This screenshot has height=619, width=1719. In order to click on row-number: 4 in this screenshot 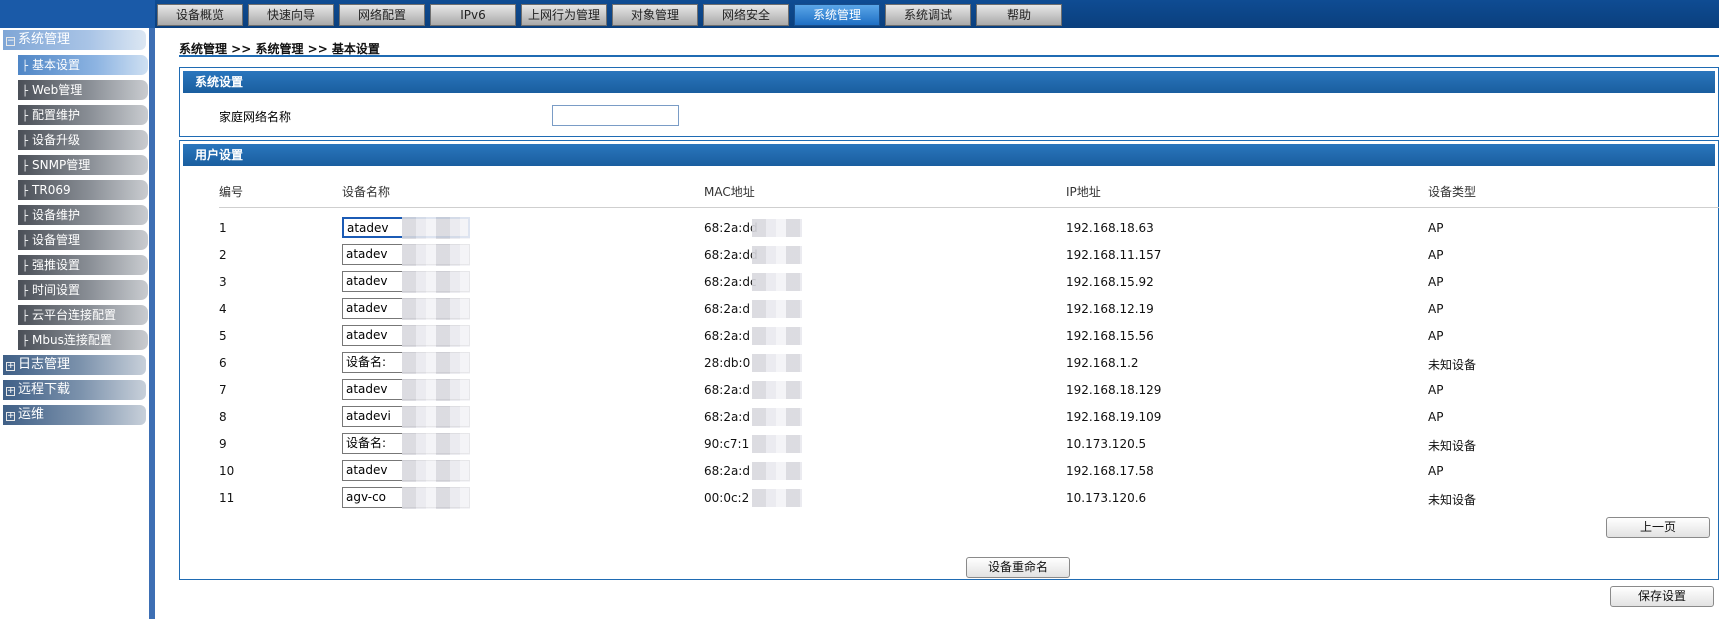, I will do `click(223, 309)`.